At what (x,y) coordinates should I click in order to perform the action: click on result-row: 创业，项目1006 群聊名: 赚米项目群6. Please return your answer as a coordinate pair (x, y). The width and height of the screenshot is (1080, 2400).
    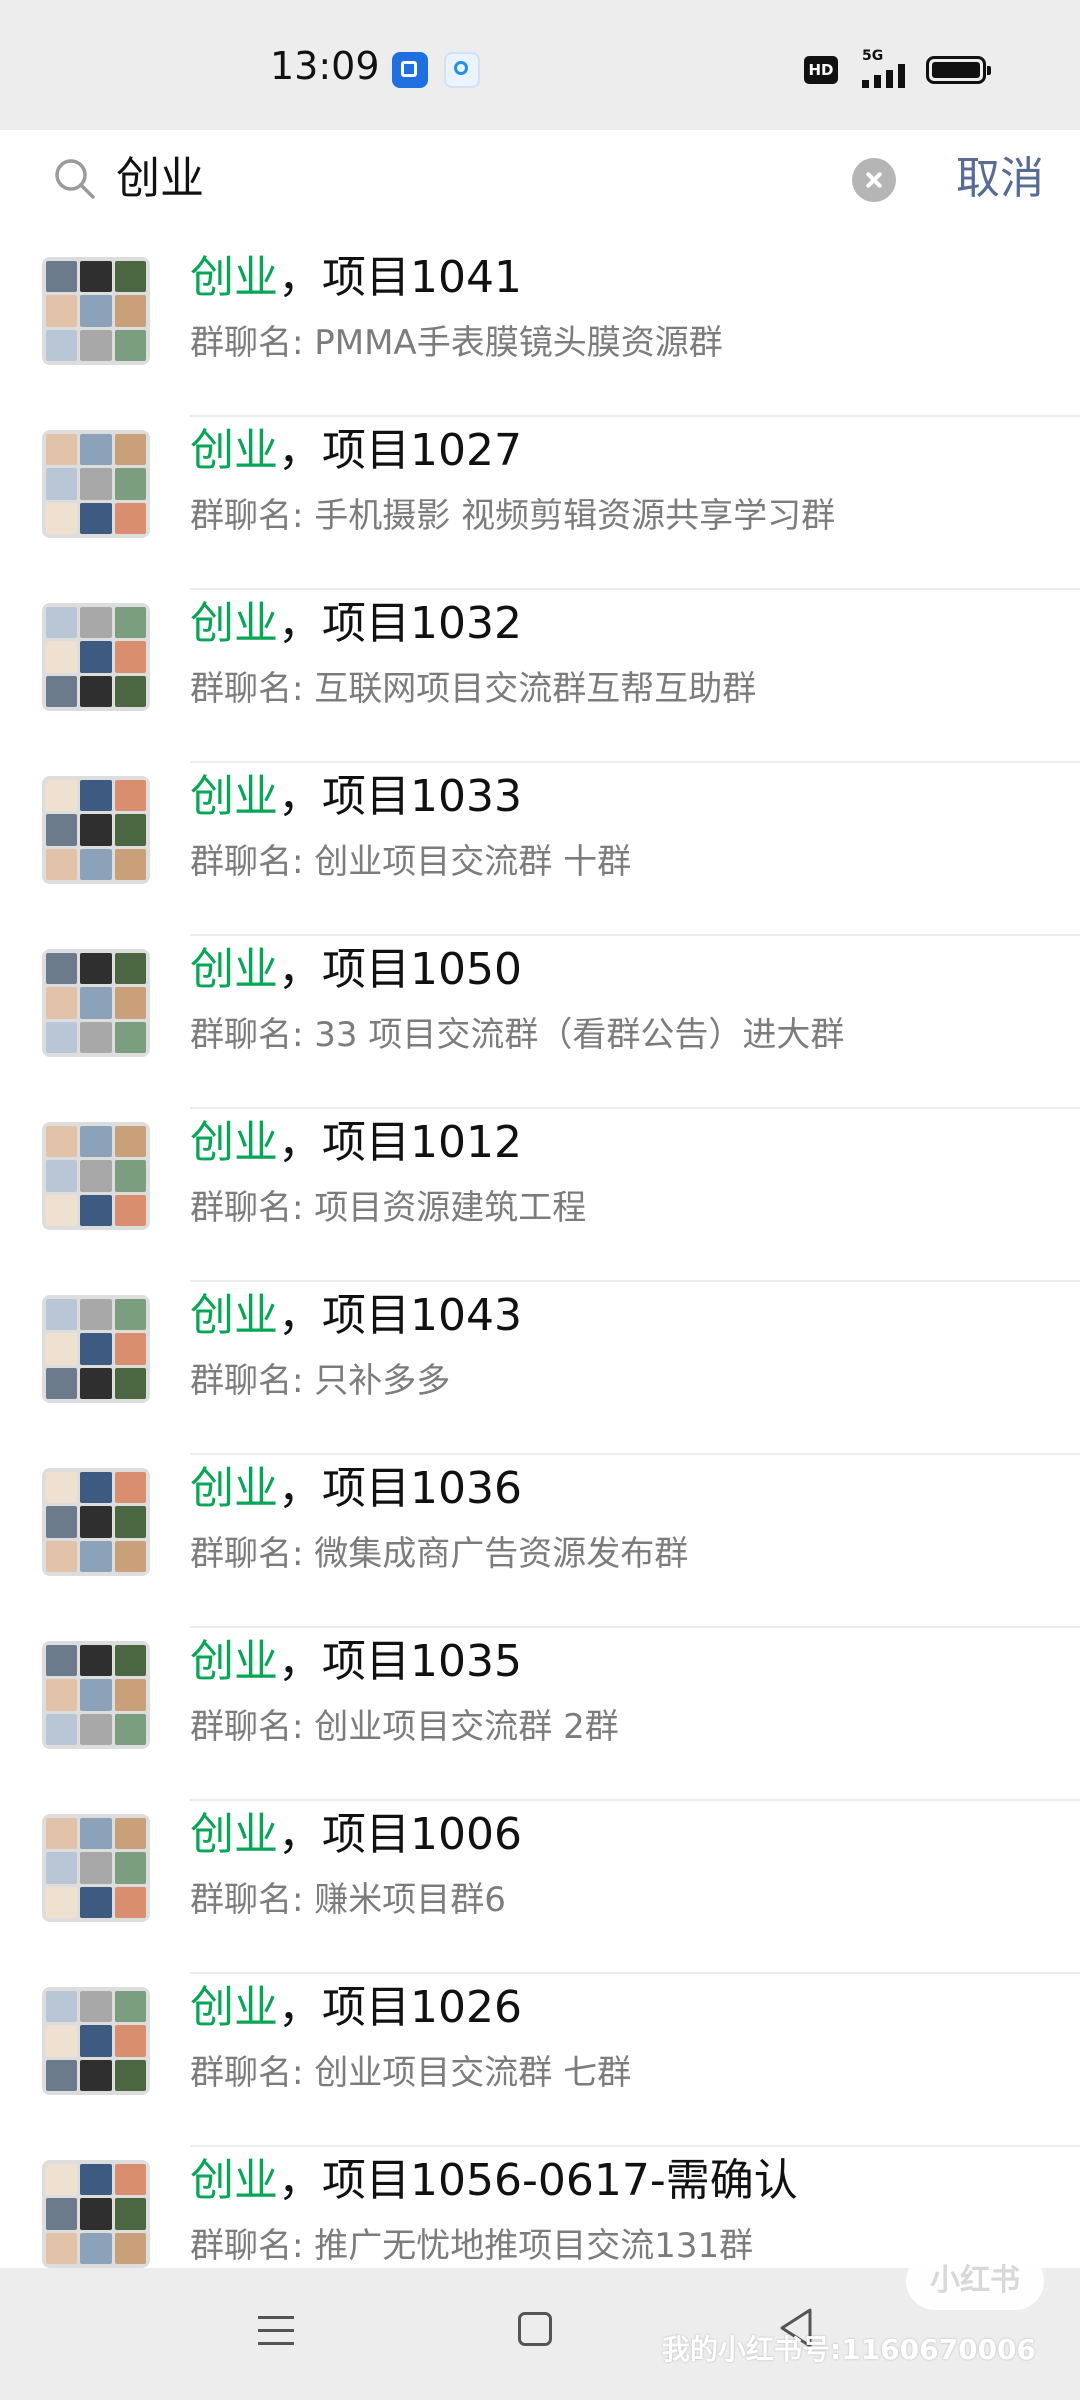
    Looking at the image, I should click on (540, 1887).